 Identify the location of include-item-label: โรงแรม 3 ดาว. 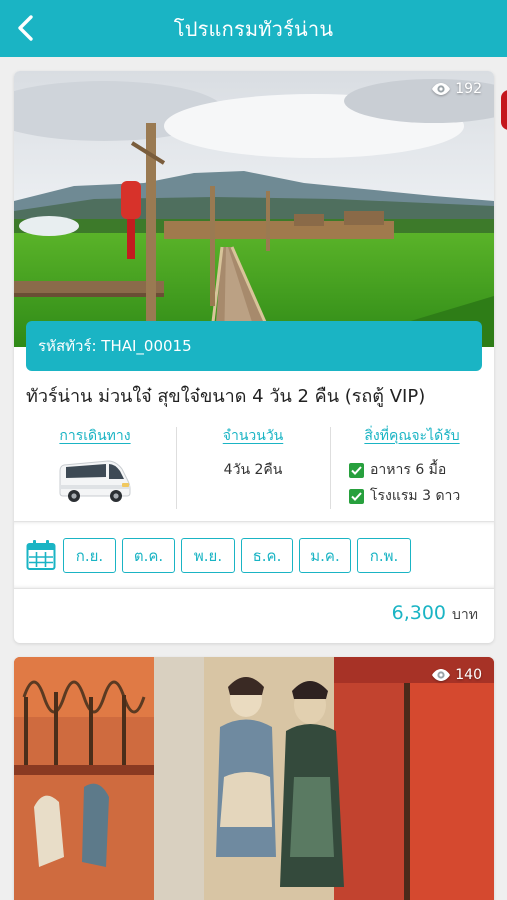
(415, 496).